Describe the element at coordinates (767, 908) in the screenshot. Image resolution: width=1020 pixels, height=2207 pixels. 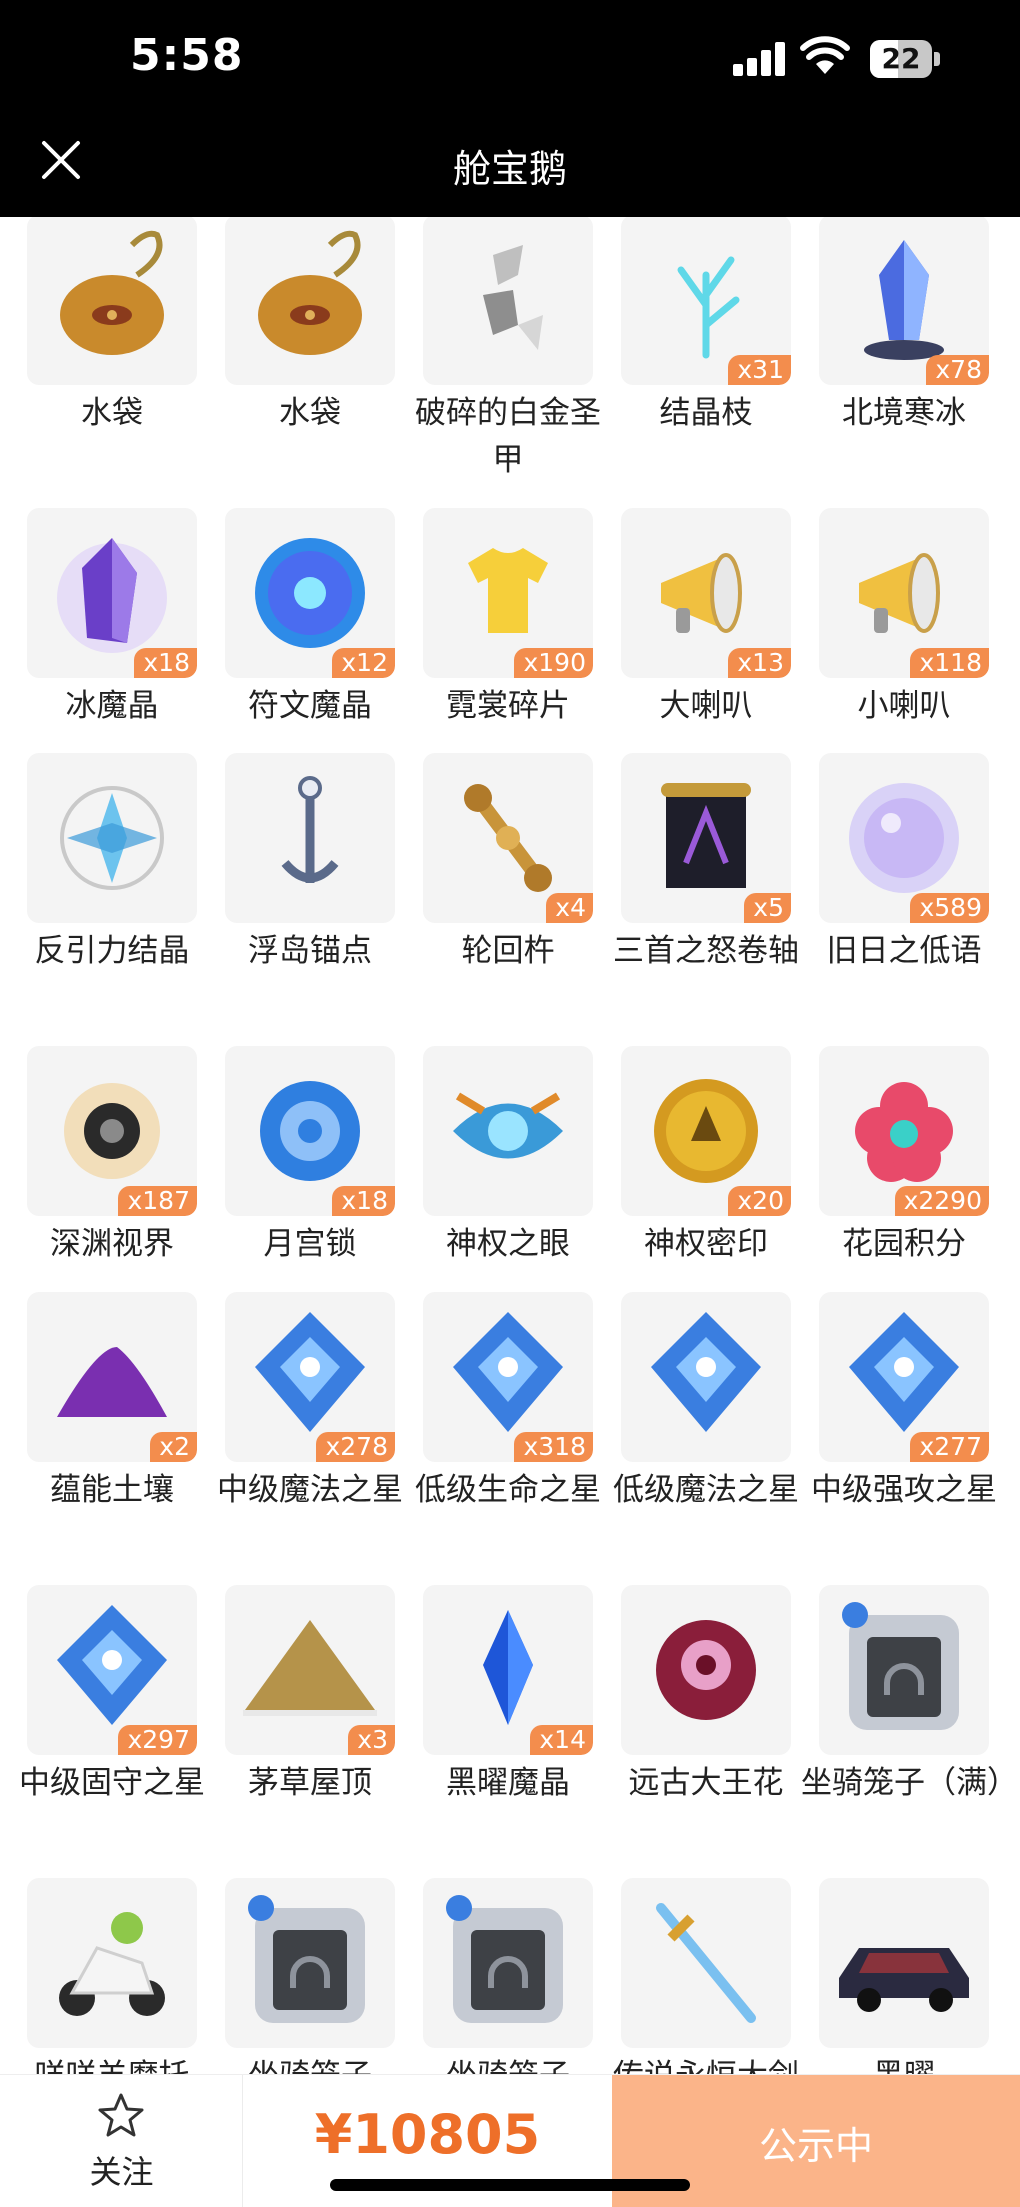
I see `count-badge: x5` at that location.